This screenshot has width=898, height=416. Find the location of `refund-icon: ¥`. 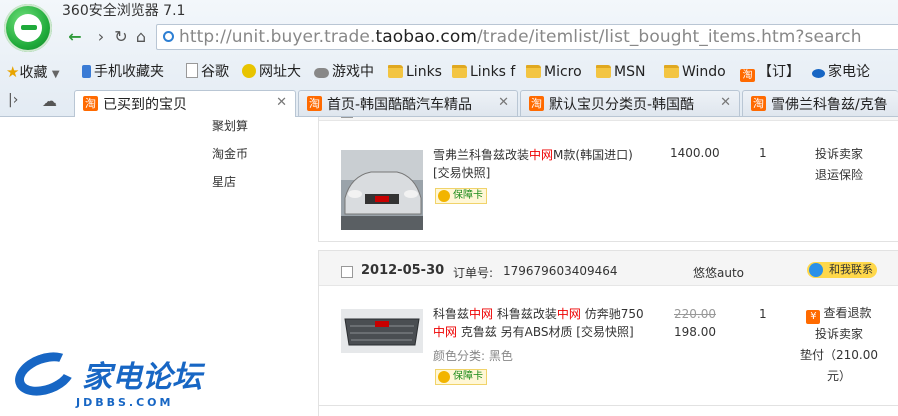

refund-icon: ¥ is located at coordinates (813, 317).